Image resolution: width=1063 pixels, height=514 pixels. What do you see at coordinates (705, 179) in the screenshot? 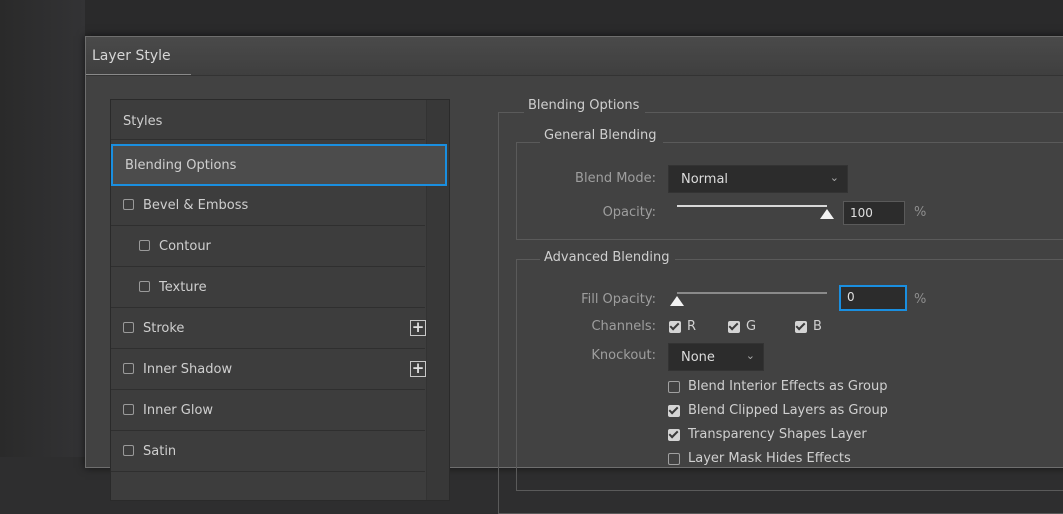
I see `blend-mode-value: Normal` at bounding box center [705, 179].